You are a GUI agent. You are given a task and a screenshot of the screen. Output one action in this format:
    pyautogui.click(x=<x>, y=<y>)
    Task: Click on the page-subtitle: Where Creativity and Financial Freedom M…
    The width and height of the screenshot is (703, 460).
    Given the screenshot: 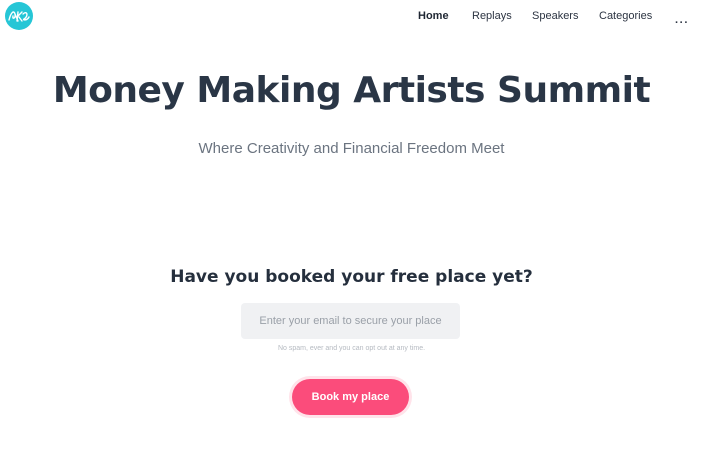 What is the action you would take?
    pyautogui.click(x=351, y=148)
    